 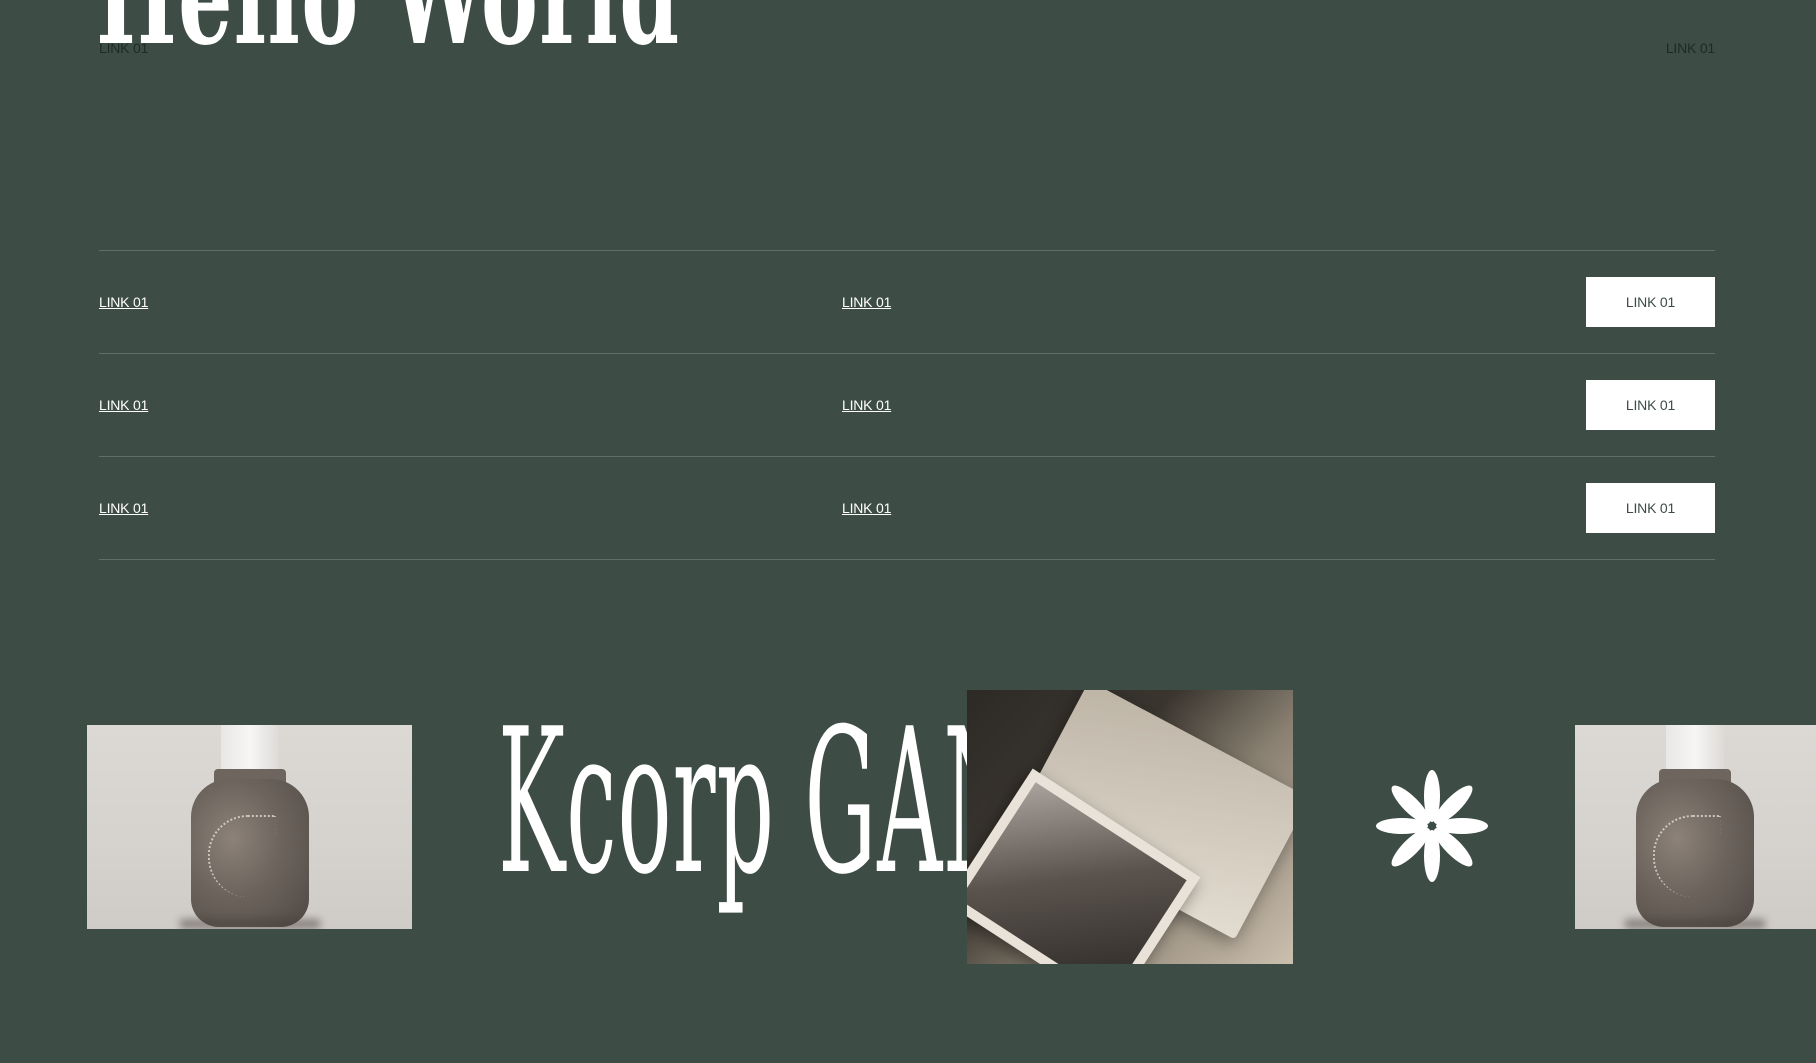 What do you see at coordinates (388, 32) in the screenshot?
I see `hero-title: Hello World` at bounding box center [388, 32].